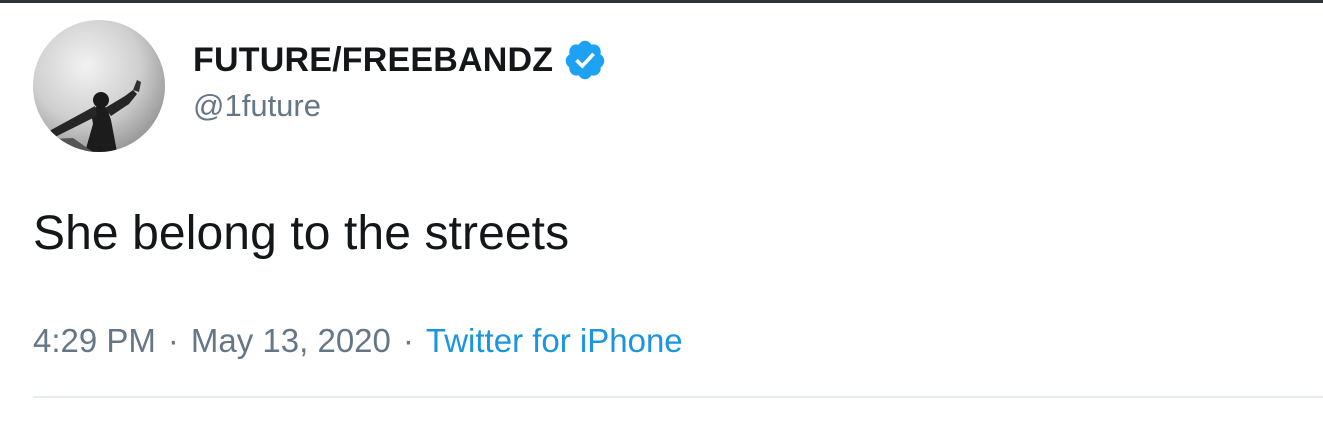  What do you see at coordinates (301, 233) in the screenshot?
I see `tweet-text: She belong to the streets` at bounding box center [301, 233].